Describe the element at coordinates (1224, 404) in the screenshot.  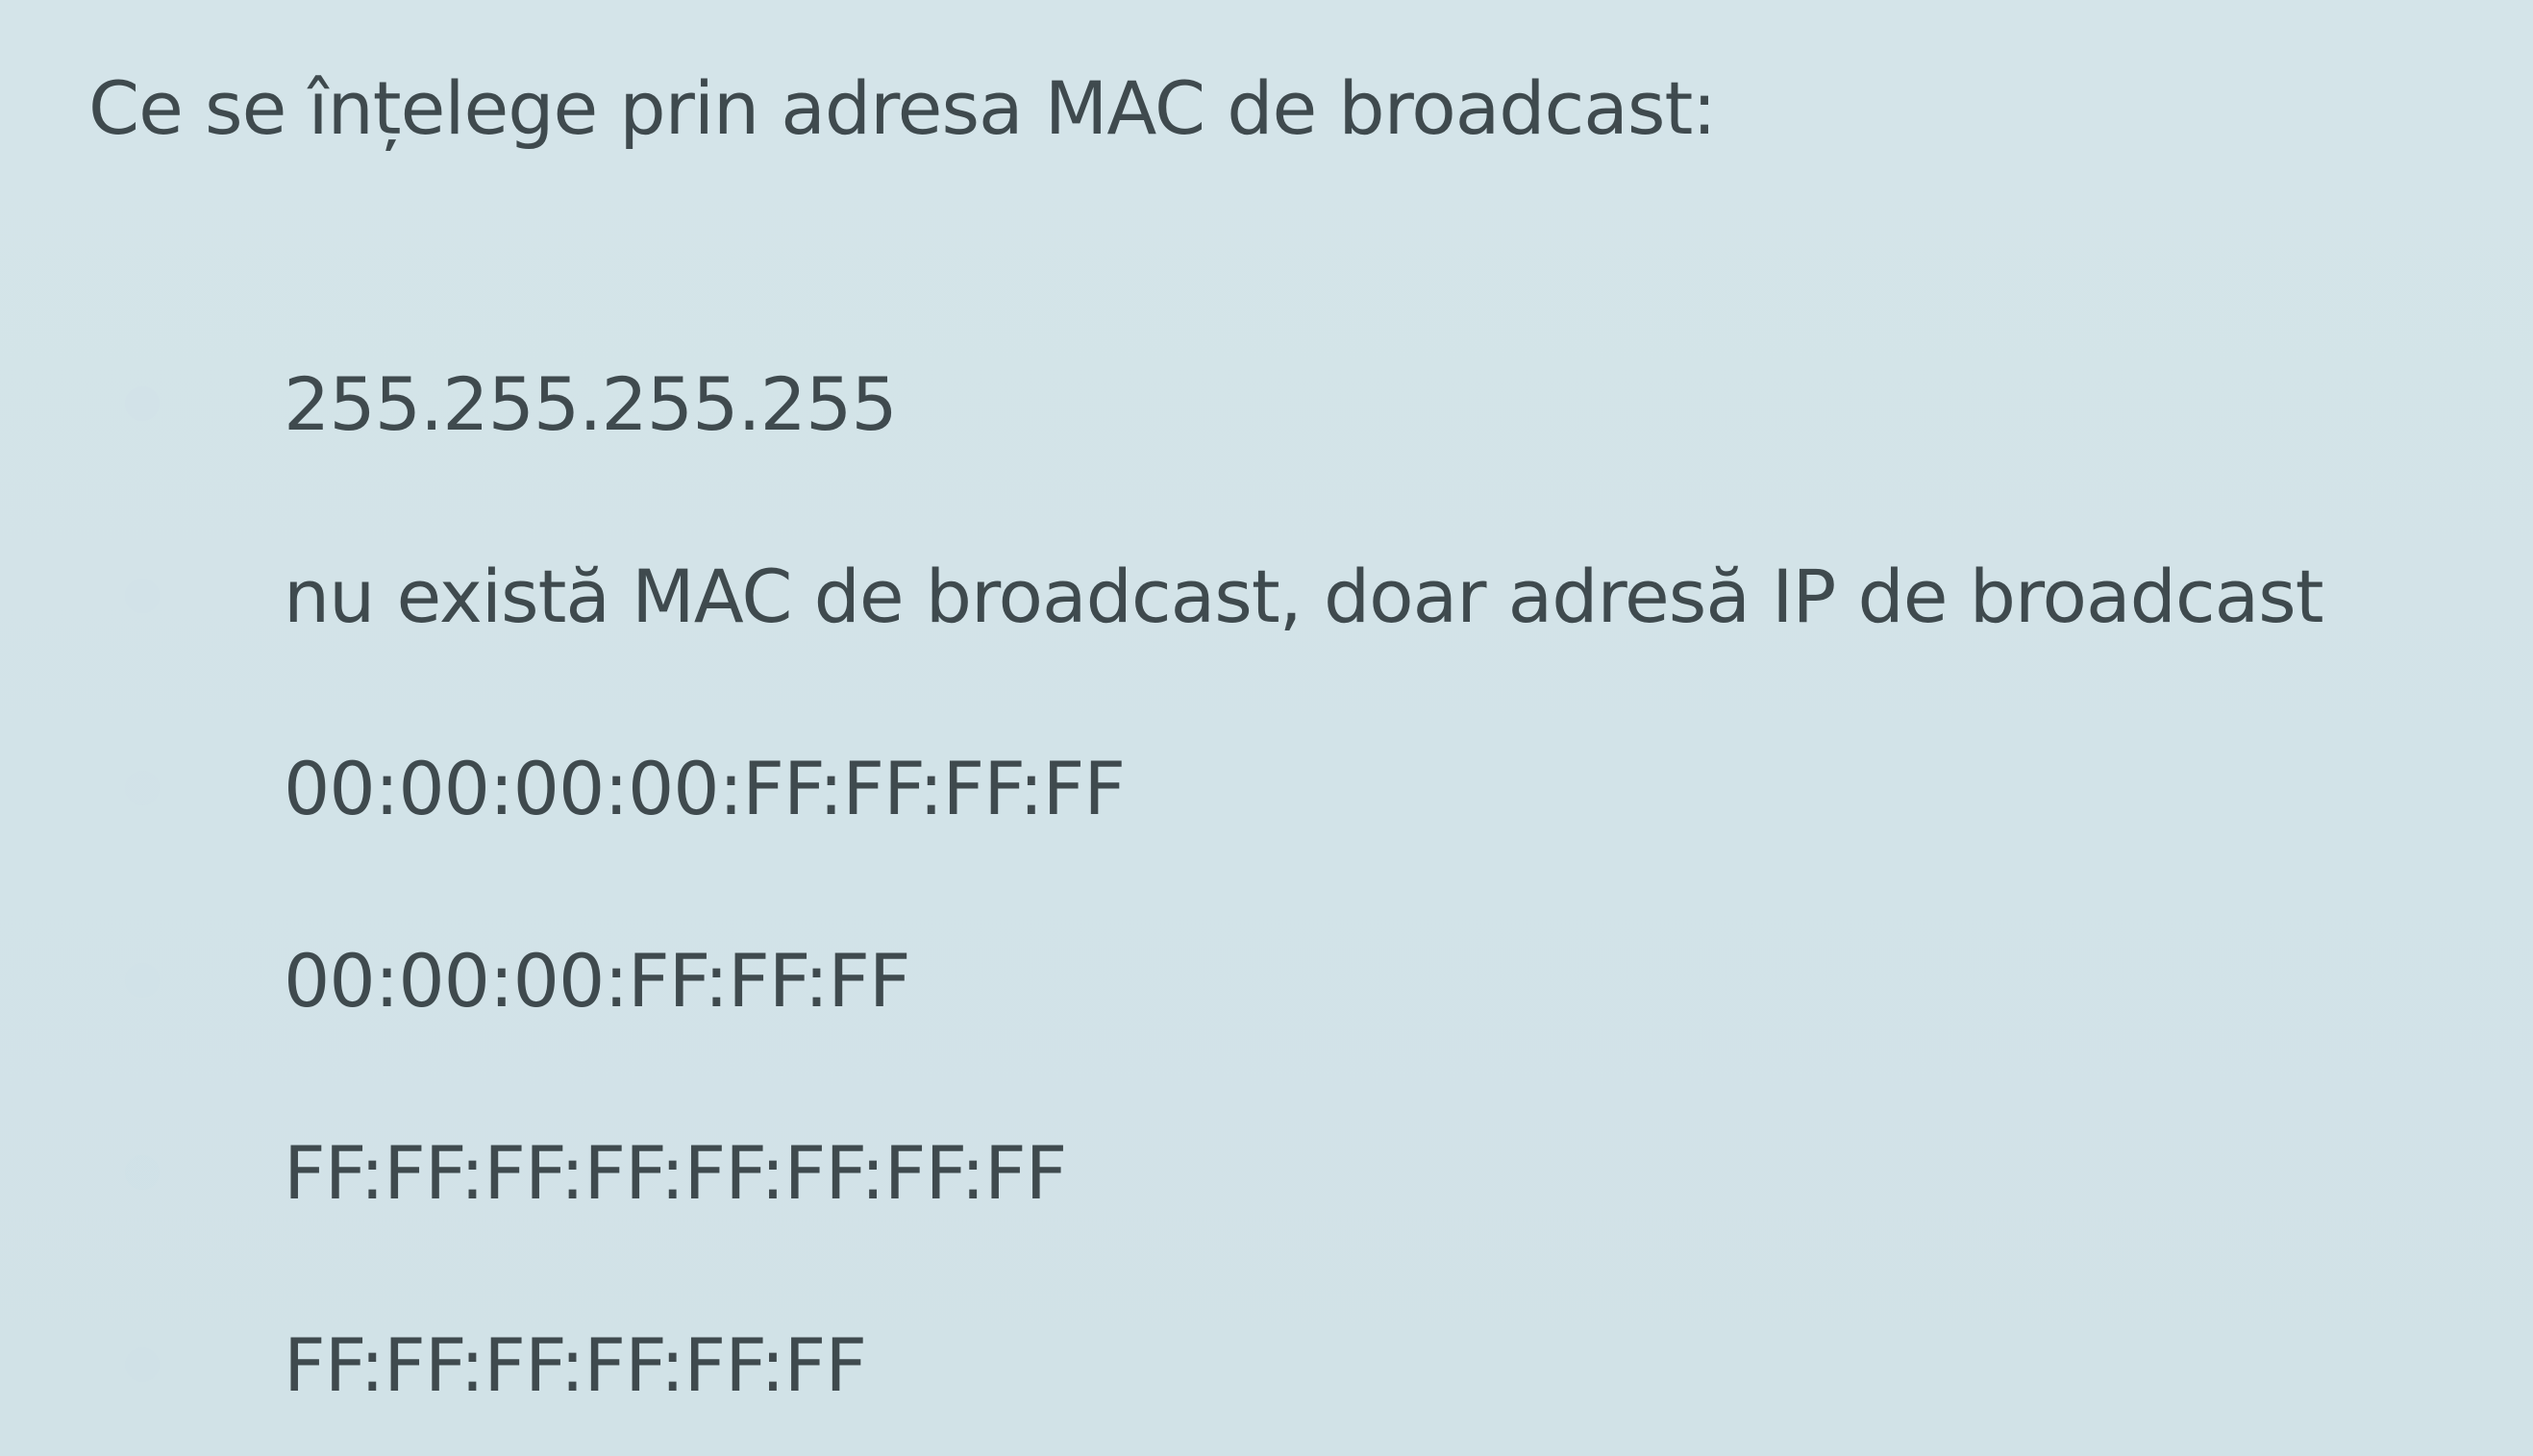
I see `answer-option-1: 255.255.255.255` at that location.